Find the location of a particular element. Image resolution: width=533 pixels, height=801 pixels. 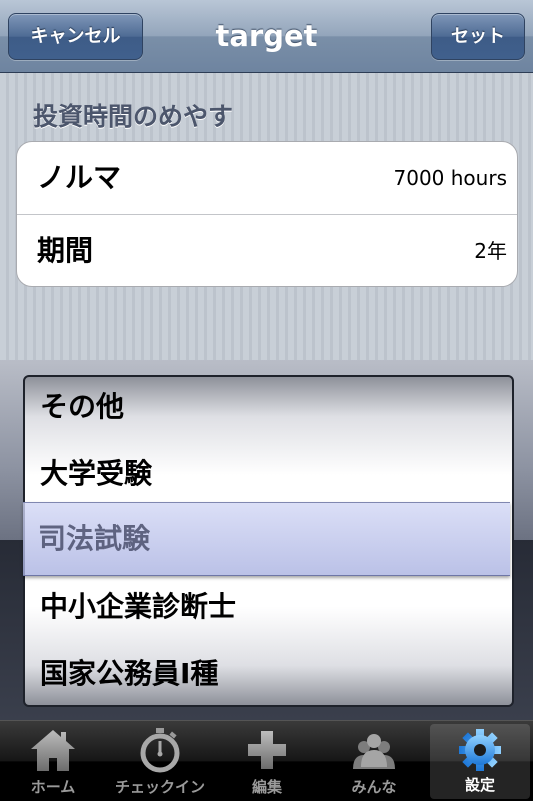

tab-home: ホーム is located at coordinates (53, 761).